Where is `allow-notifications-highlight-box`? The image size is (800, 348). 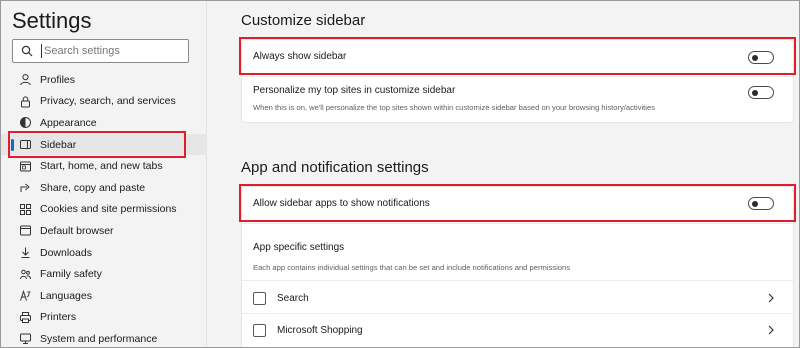
allow-notifications-highlight-box is located at coordinates (517, 203).